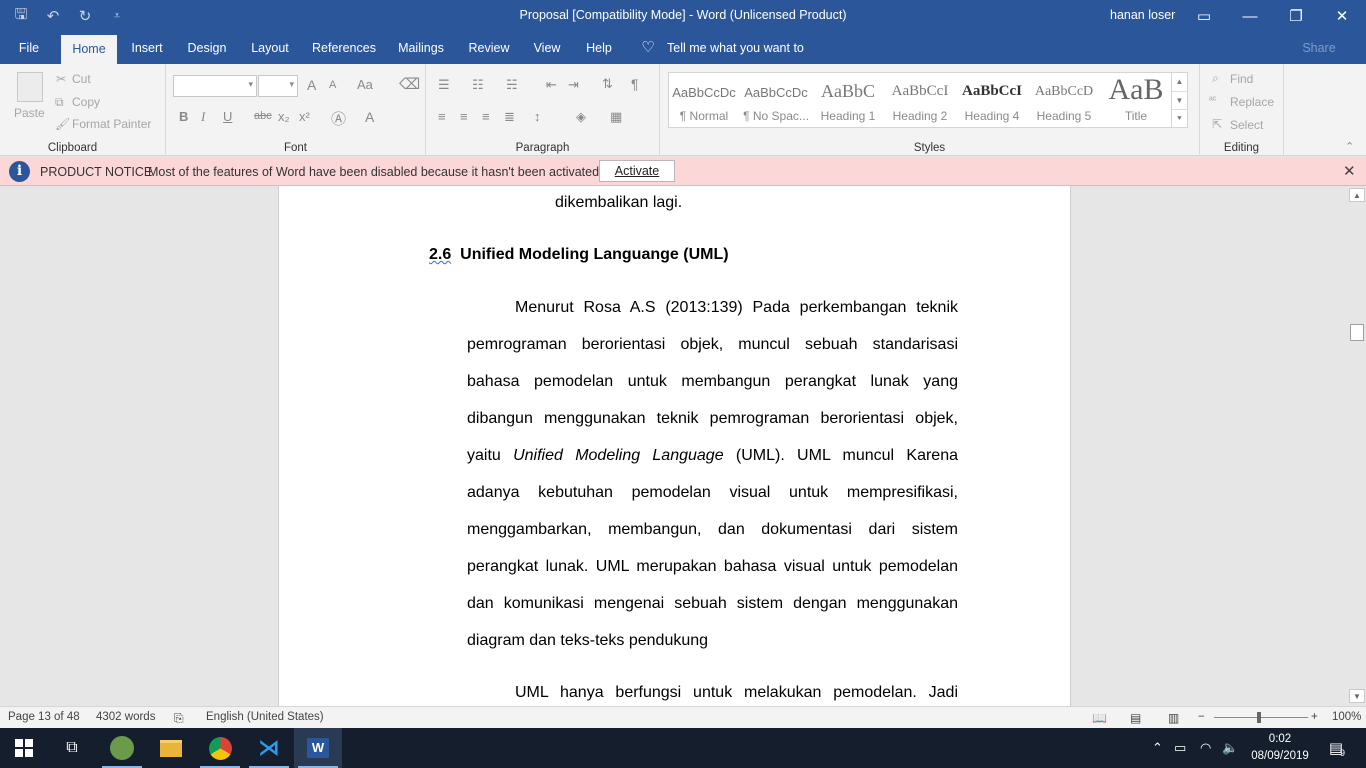 This screenshot has width=1366, height=768. What do you see at coordinates (581, 117) in the screenshot?
I see `shading-icon: ◈` at bounding box center [581, 117].